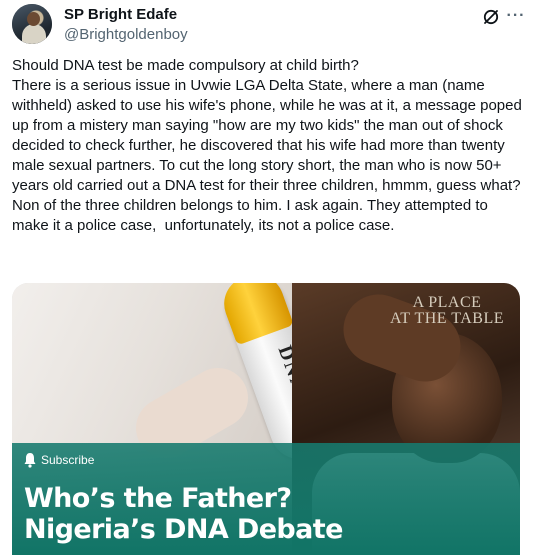 Image resolution: width=539 pixels, height=555 pixels. Describe the element at coordinates (126, 34) in the screenshot. I see `author-handle: @Brightgoldenboy` at that location.